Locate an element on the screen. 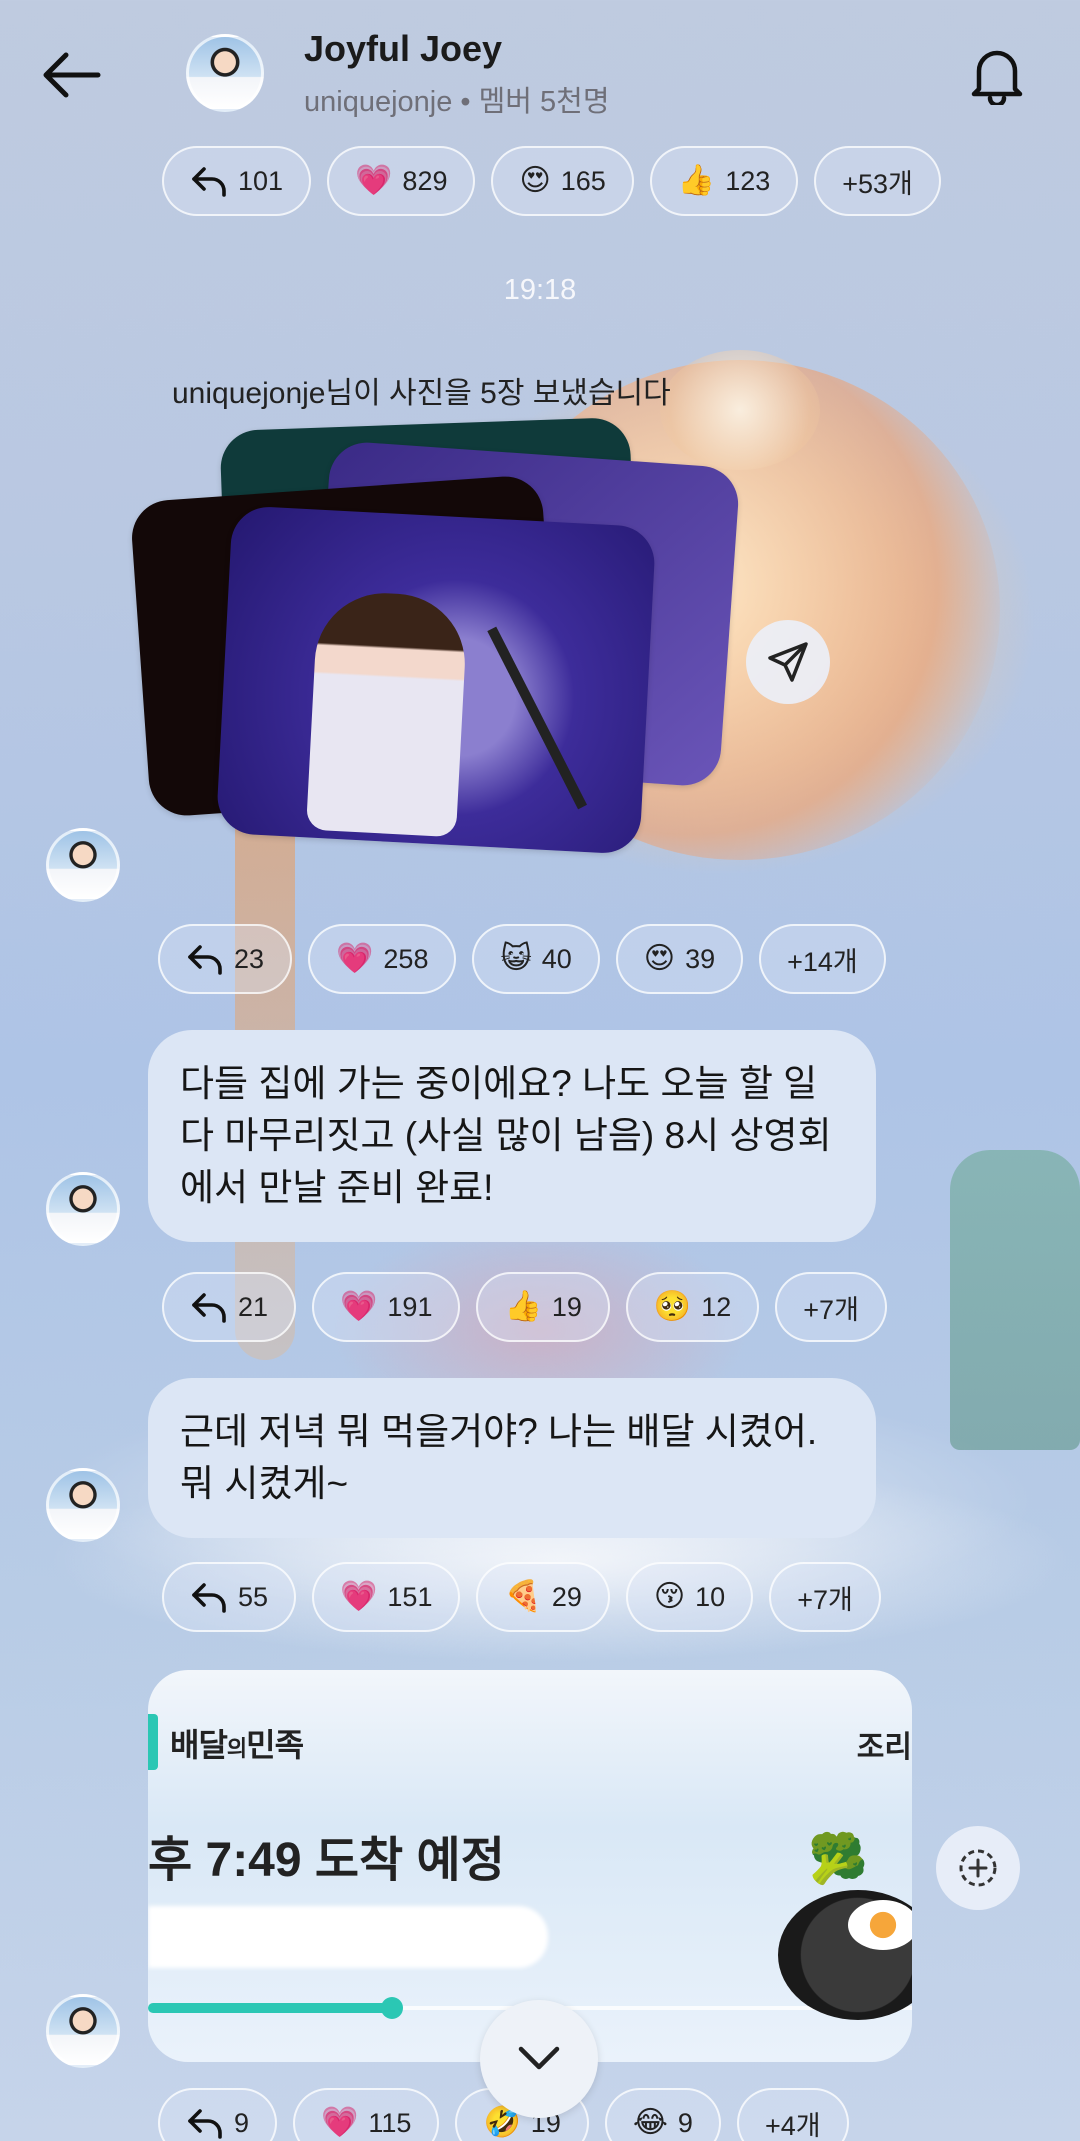 This screenshot has width=1080, height=2141. delivery-brand-logo: 배달의민족 is located at coordinates (237, 1745).